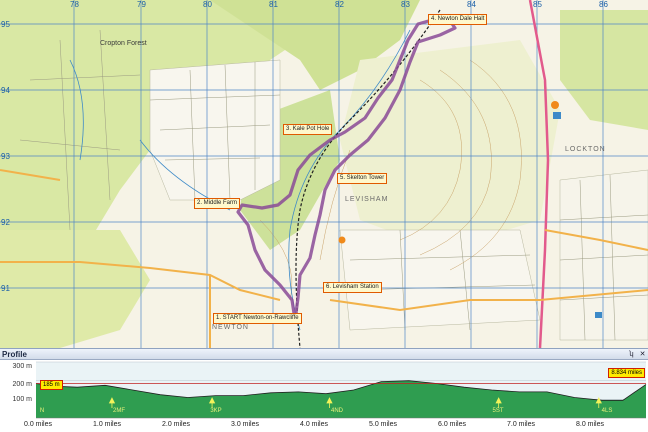 This screenshot has width=648, height=432. Describe the element at coordinates (245, 424) in the screenshot. I see `x-tick-label: 3.0 miles` at that location.